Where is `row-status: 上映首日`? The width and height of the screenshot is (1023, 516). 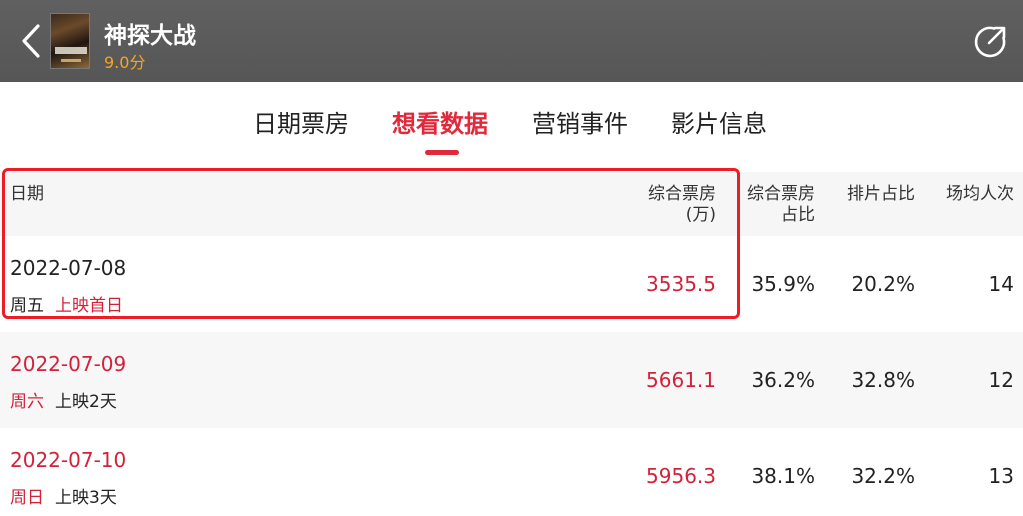 row-status: 上映首日 is located at coordinates (89, 306).